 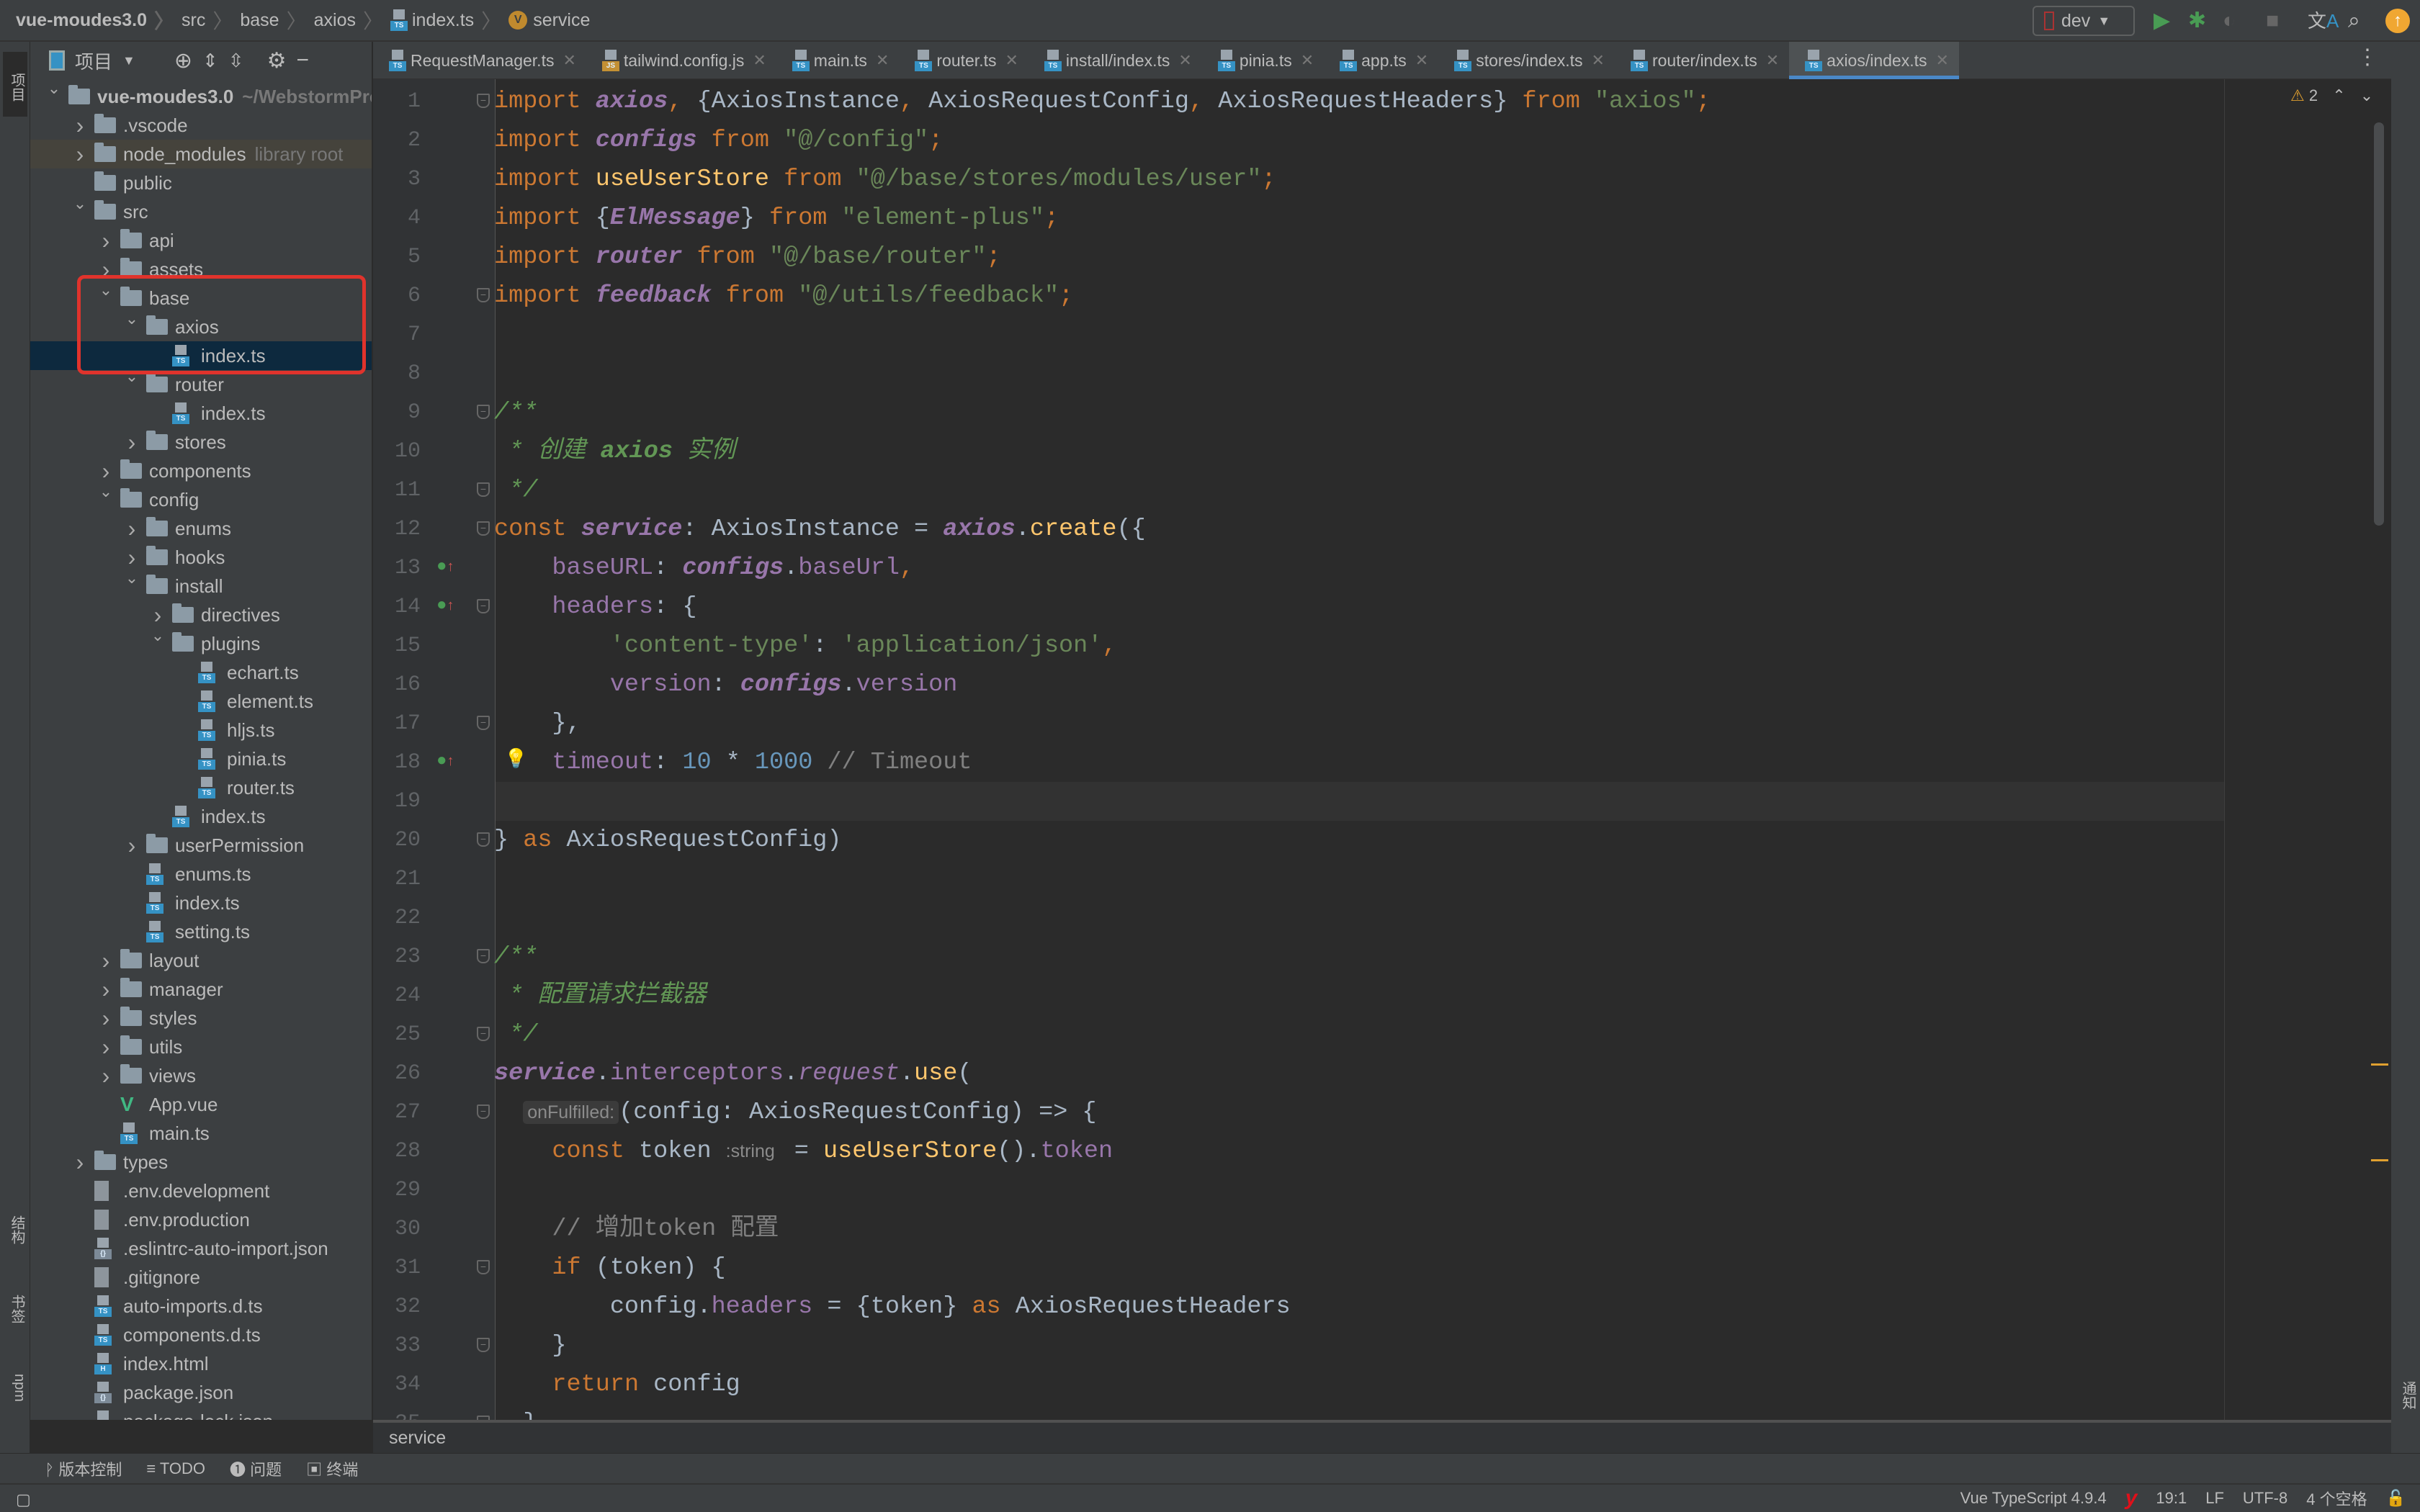 I want to click on project-view-select: 项目, so click(x=93, y=61).